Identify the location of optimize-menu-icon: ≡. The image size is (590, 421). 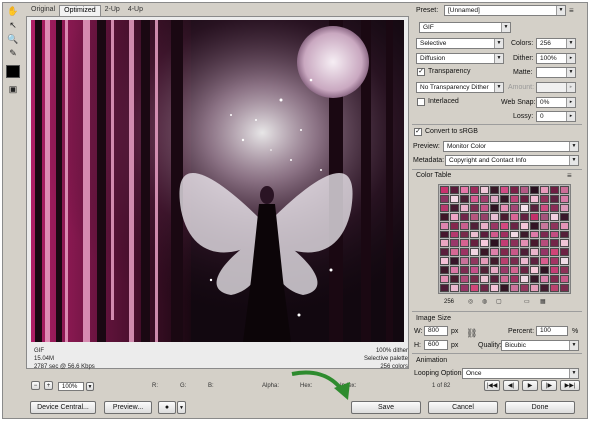
(571, 10).